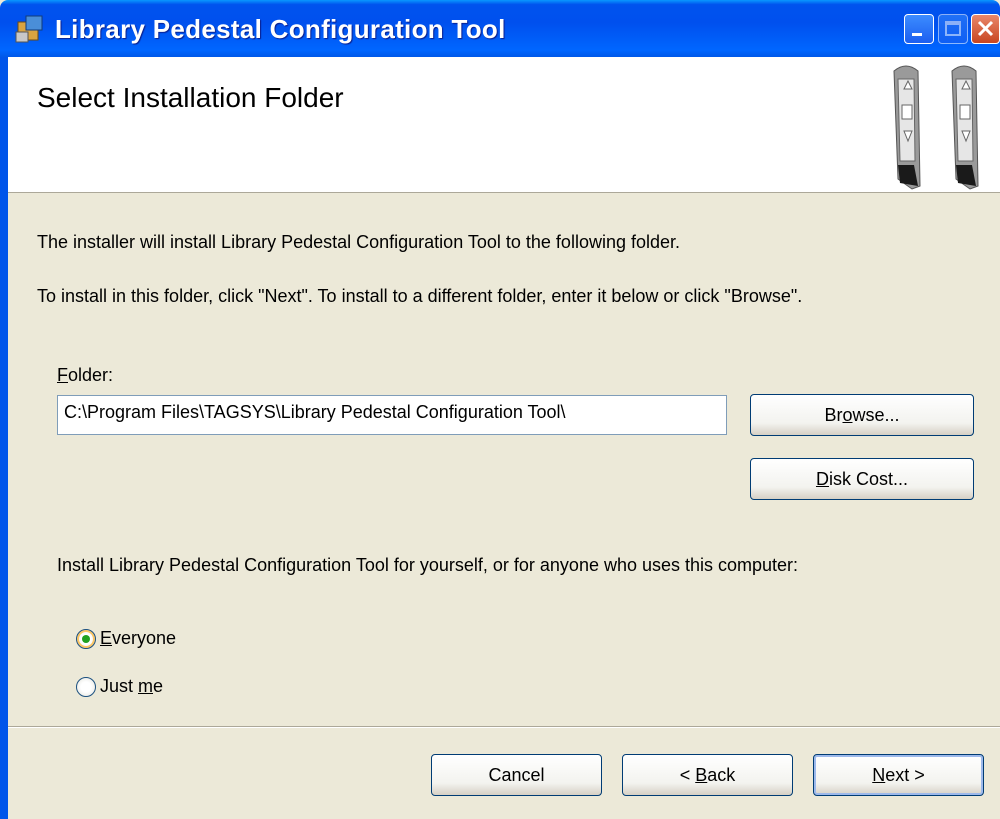  Describe the element at coordinates (85, 375) in the screenshot. I see `folder-label: Folder:` at that location.